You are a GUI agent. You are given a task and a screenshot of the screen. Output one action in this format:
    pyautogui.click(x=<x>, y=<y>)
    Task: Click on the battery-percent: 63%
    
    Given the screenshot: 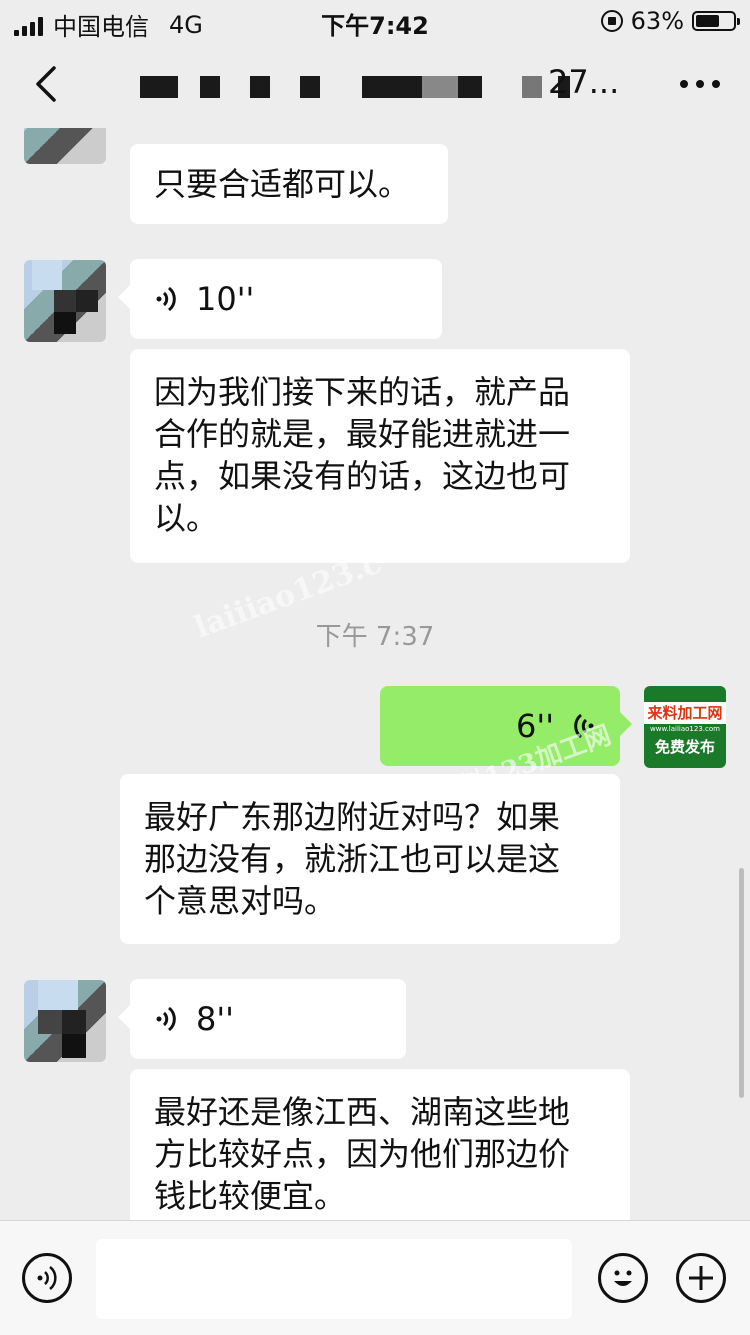 What is the action you would take?
    pyautogui.click(x=657, y=21)
    